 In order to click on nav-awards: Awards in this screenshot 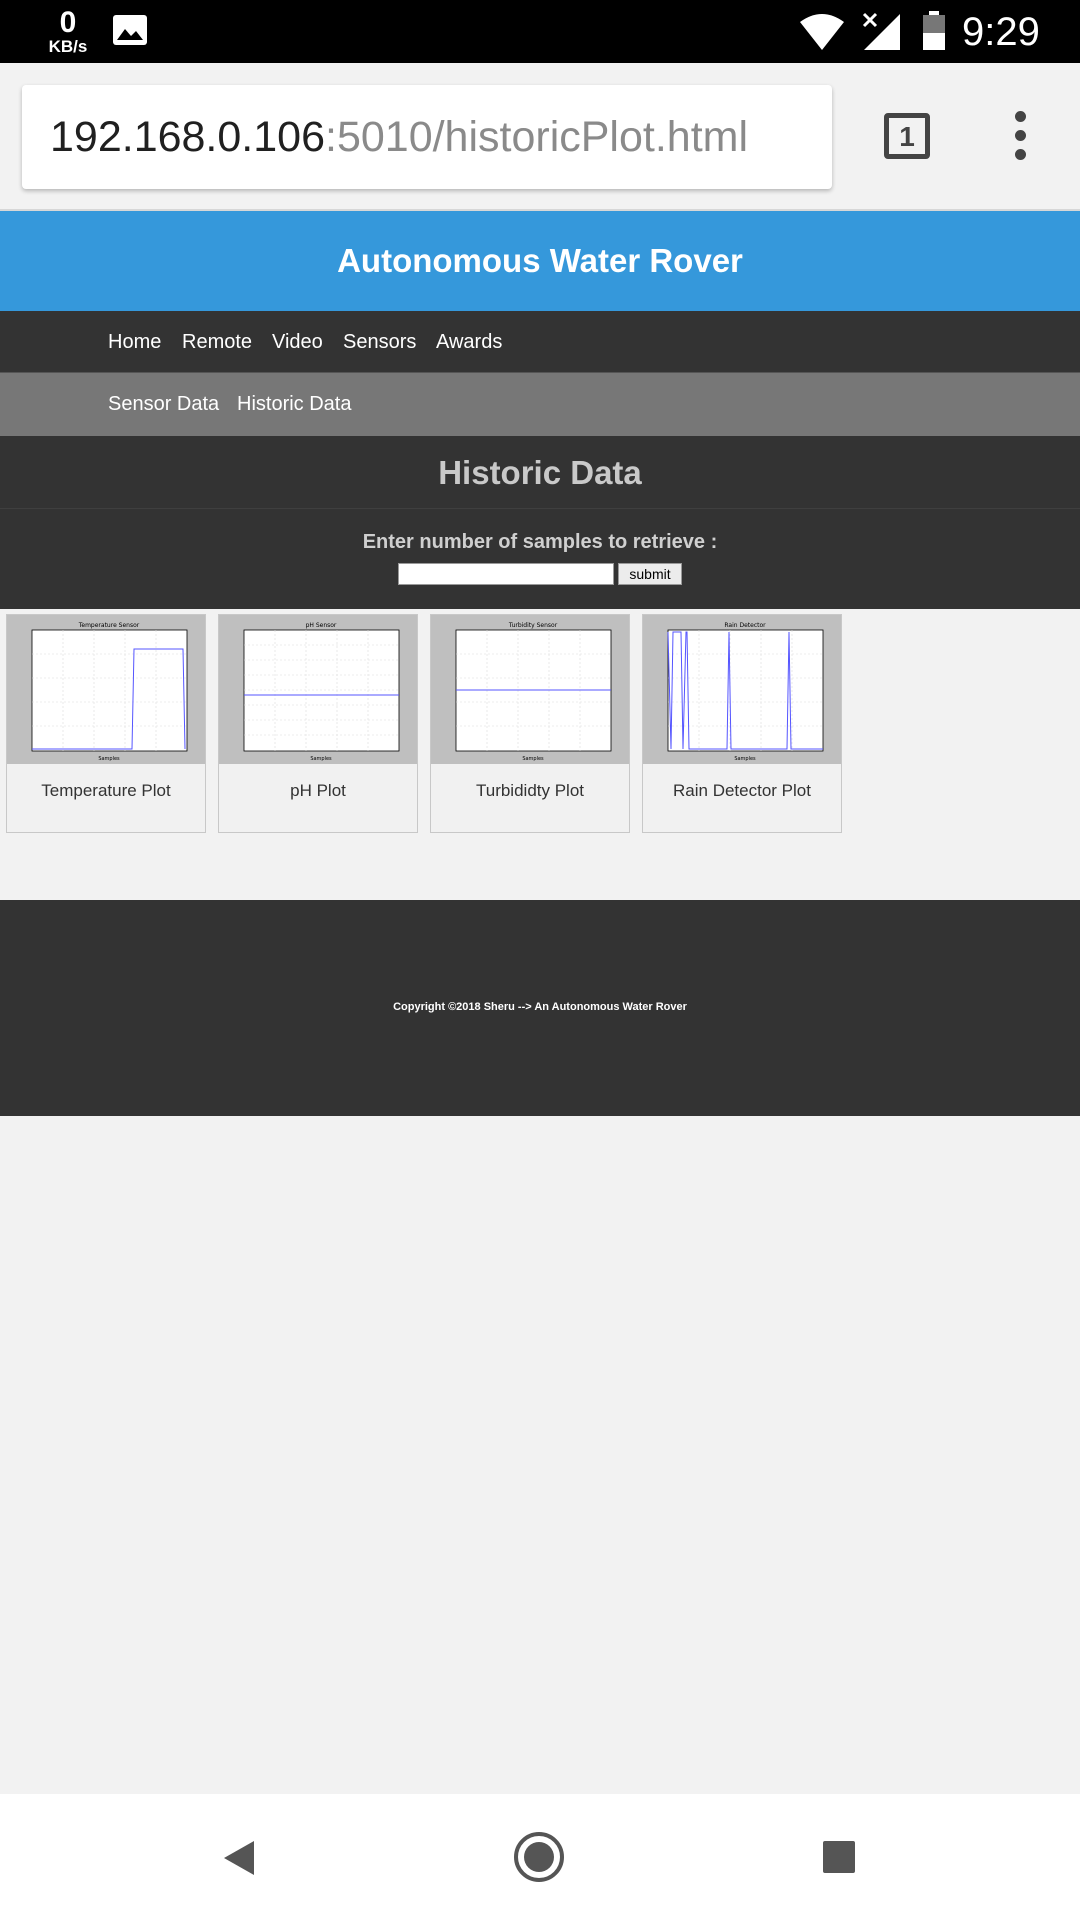, I will do `click(469, 342)`.